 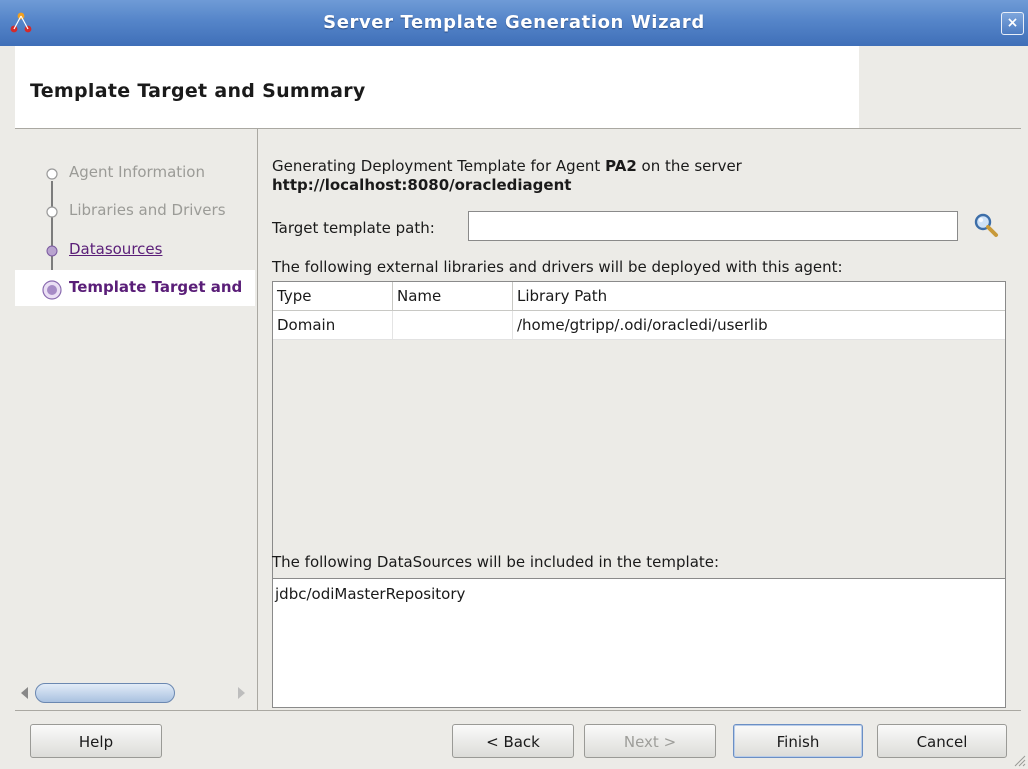 What do you see at coordinates (370, 594) in the screenshot?
I see `list-item: jdbc/odiMasterRepository` at bounding box center [370, 594].